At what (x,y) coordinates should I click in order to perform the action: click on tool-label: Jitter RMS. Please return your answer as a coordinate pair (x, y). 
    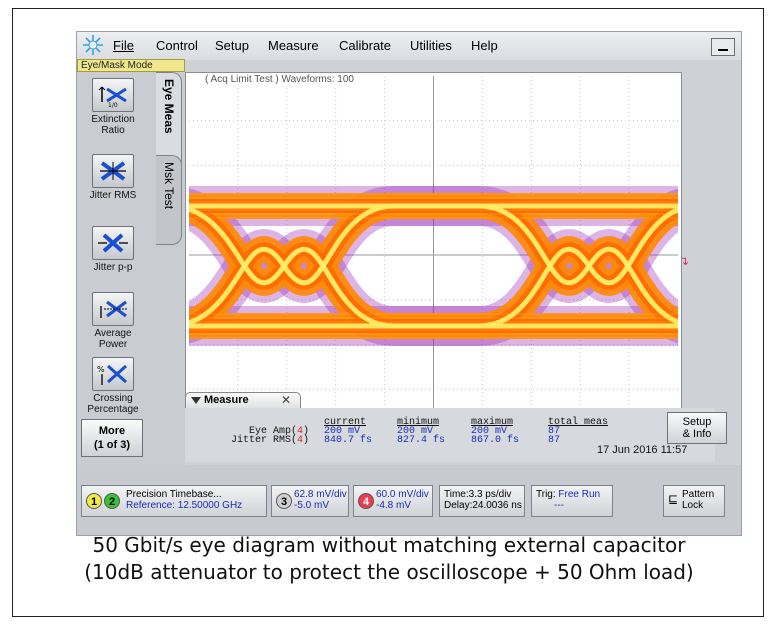
    Looking at the image, I should click on (113, 195).